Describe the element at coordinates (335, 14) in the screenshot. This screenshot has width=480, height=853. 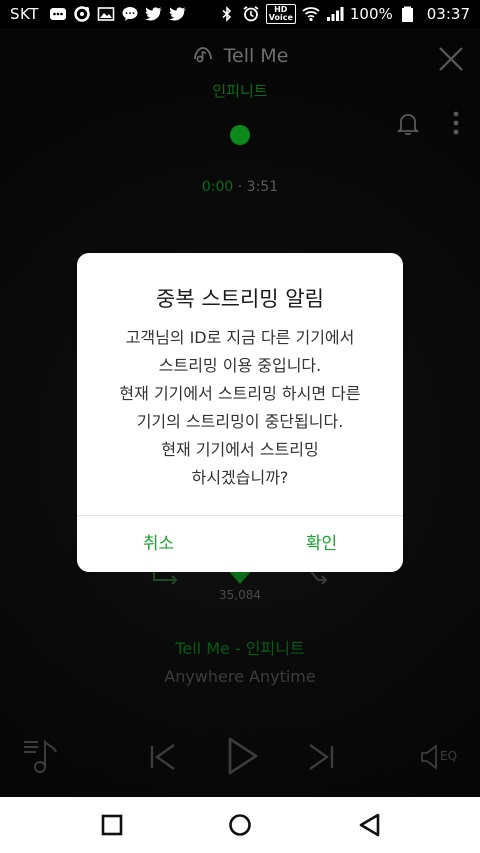
I see `signal-icon` at that location.